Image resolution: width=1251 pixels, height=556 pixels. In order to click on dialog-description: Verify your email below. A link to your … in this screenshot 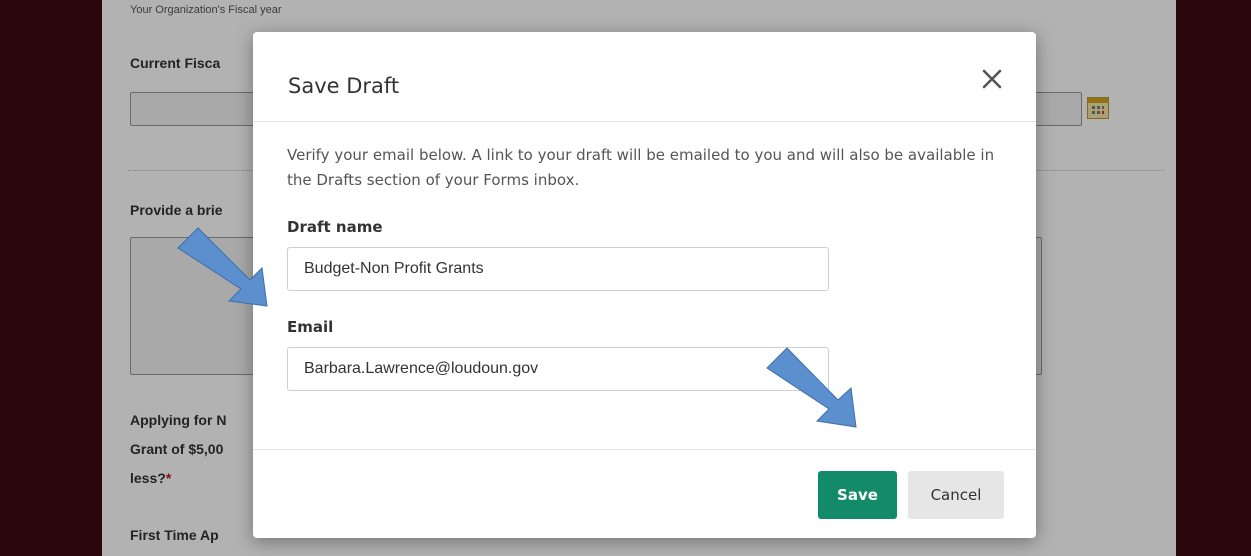, I will do `click(641, 167)`.